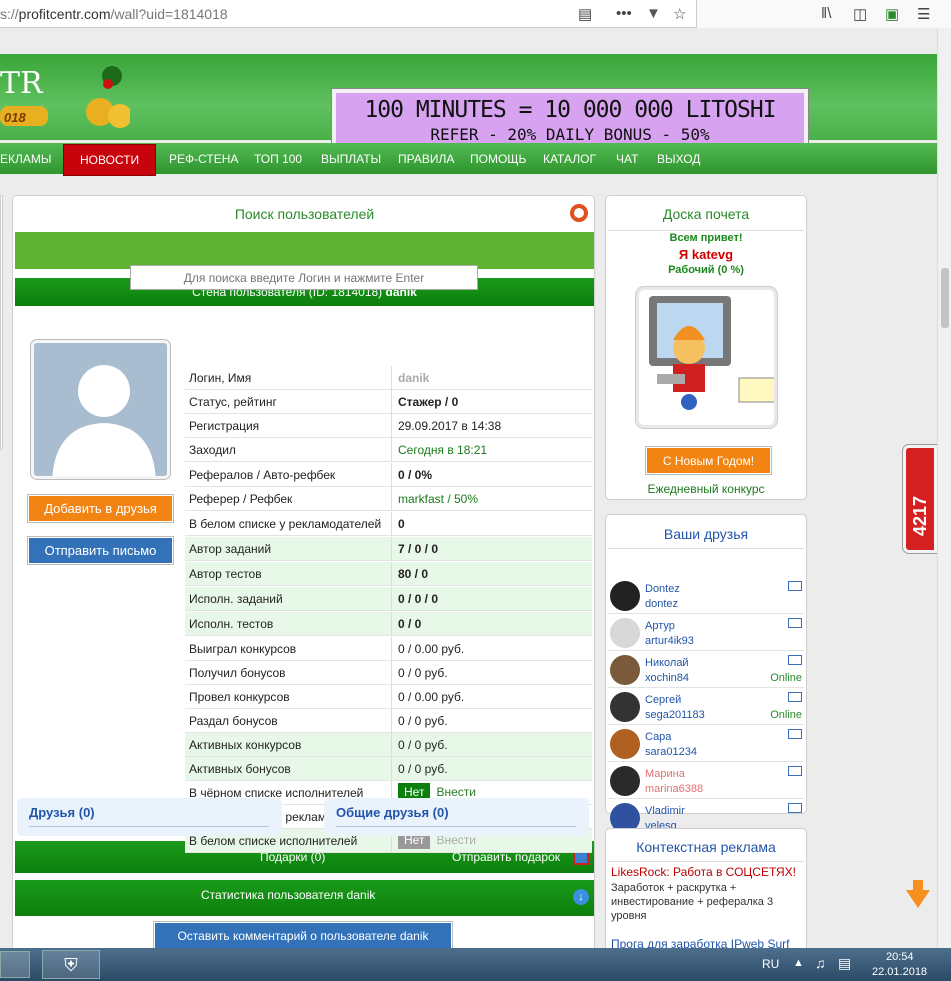 This screenshot has height=981, width=951. Describe the element at coordinates (71, 964) in the screenshot. I see `world-of-tanks-icon: ⛨` at that location.